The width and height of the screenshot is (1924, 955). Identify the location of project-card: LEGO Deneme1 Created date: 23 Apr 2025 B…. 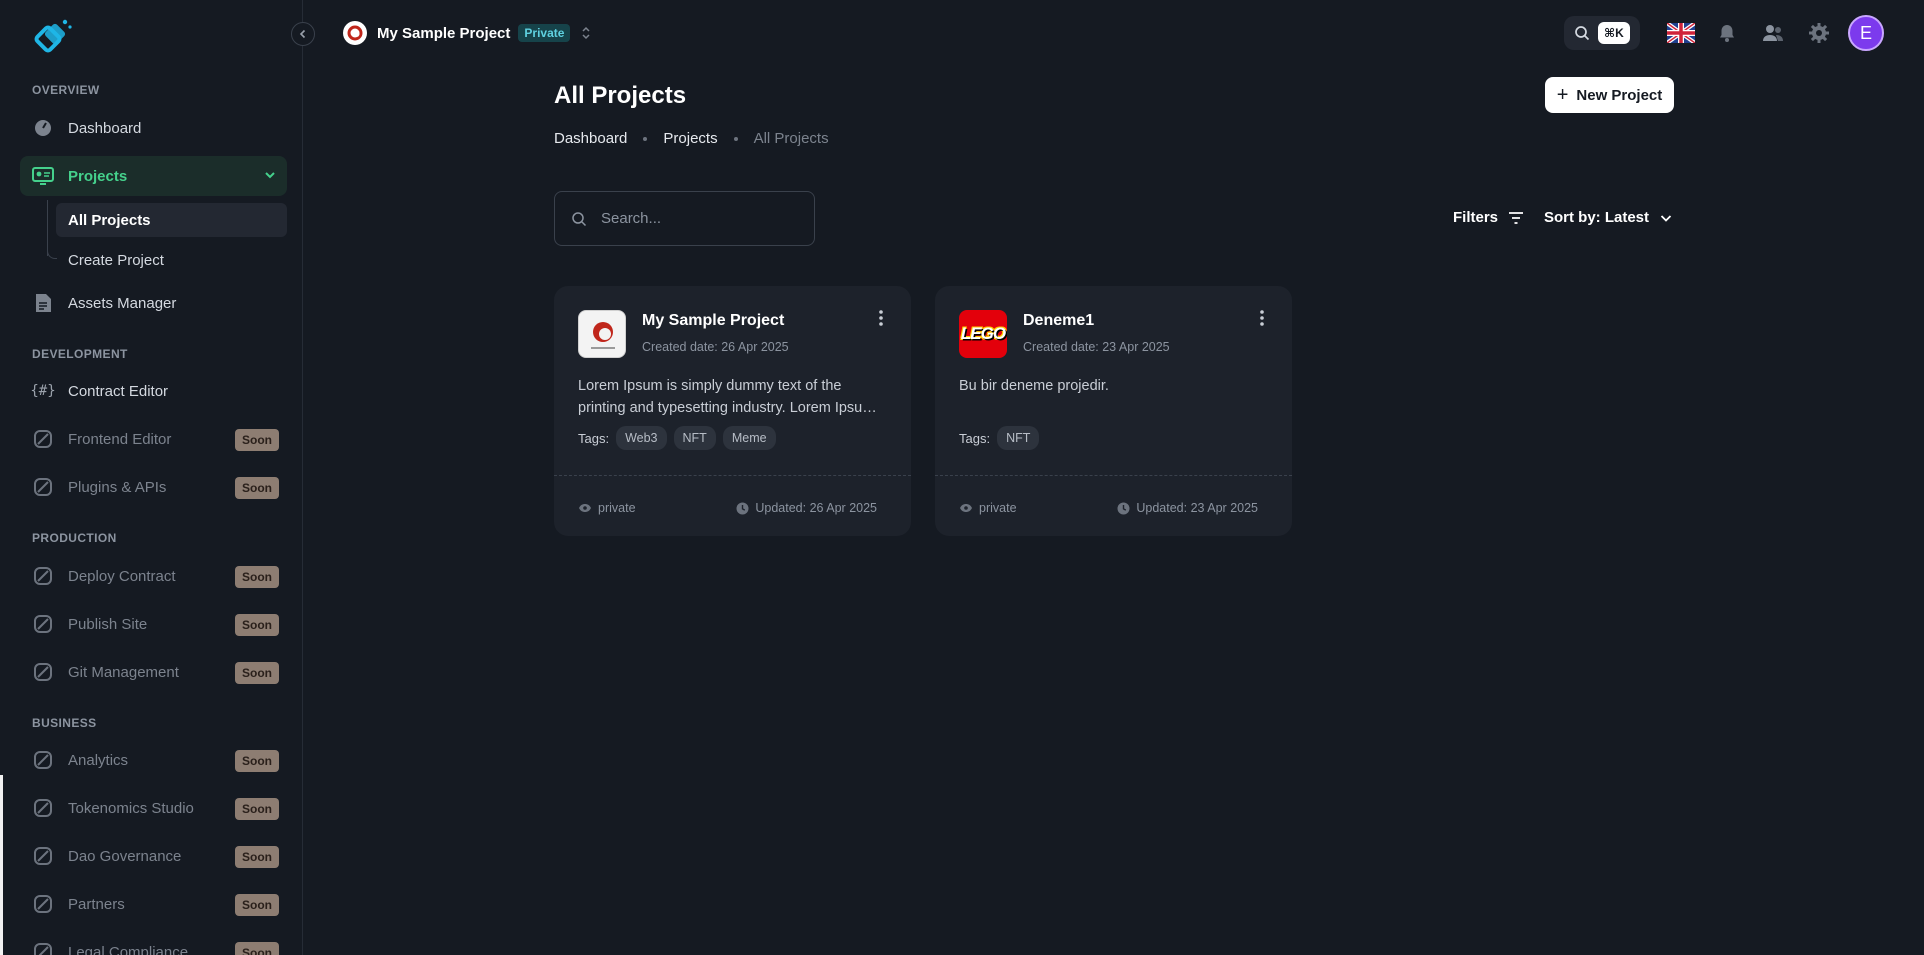
(1113, 411).